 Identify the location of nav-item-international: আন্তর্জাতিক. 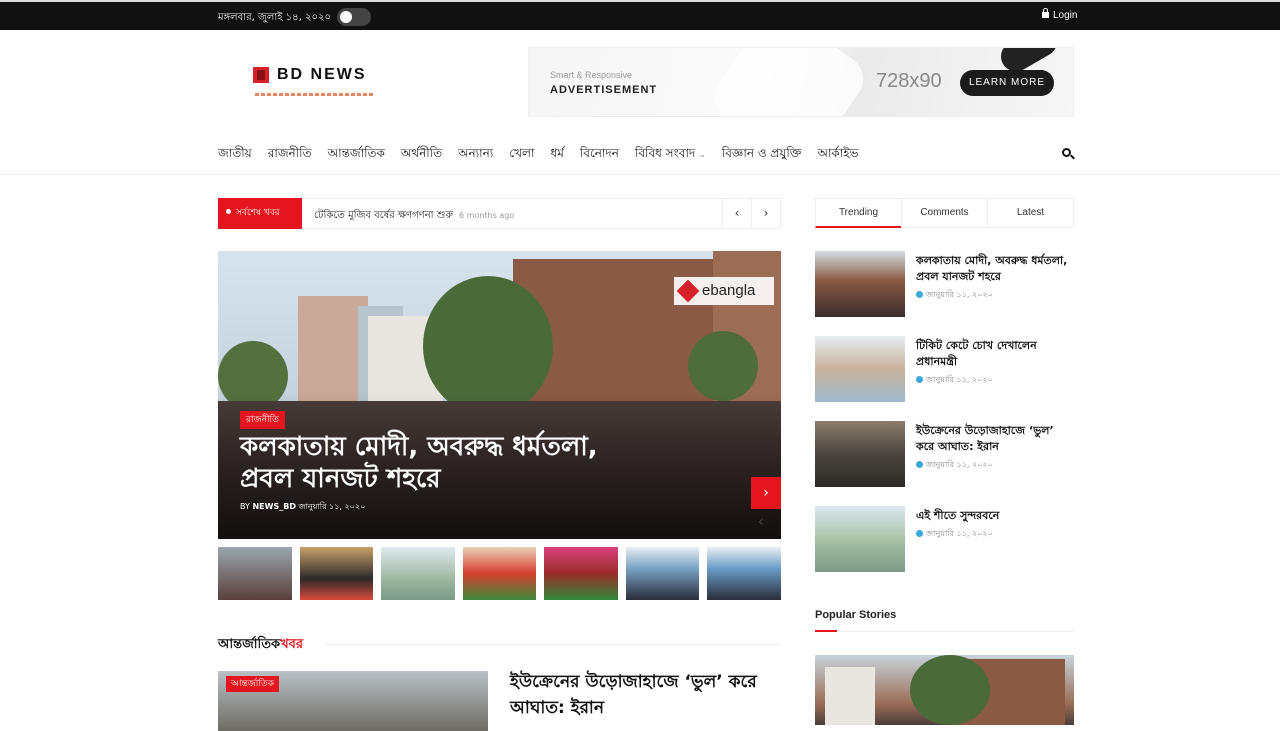
(356, 155).